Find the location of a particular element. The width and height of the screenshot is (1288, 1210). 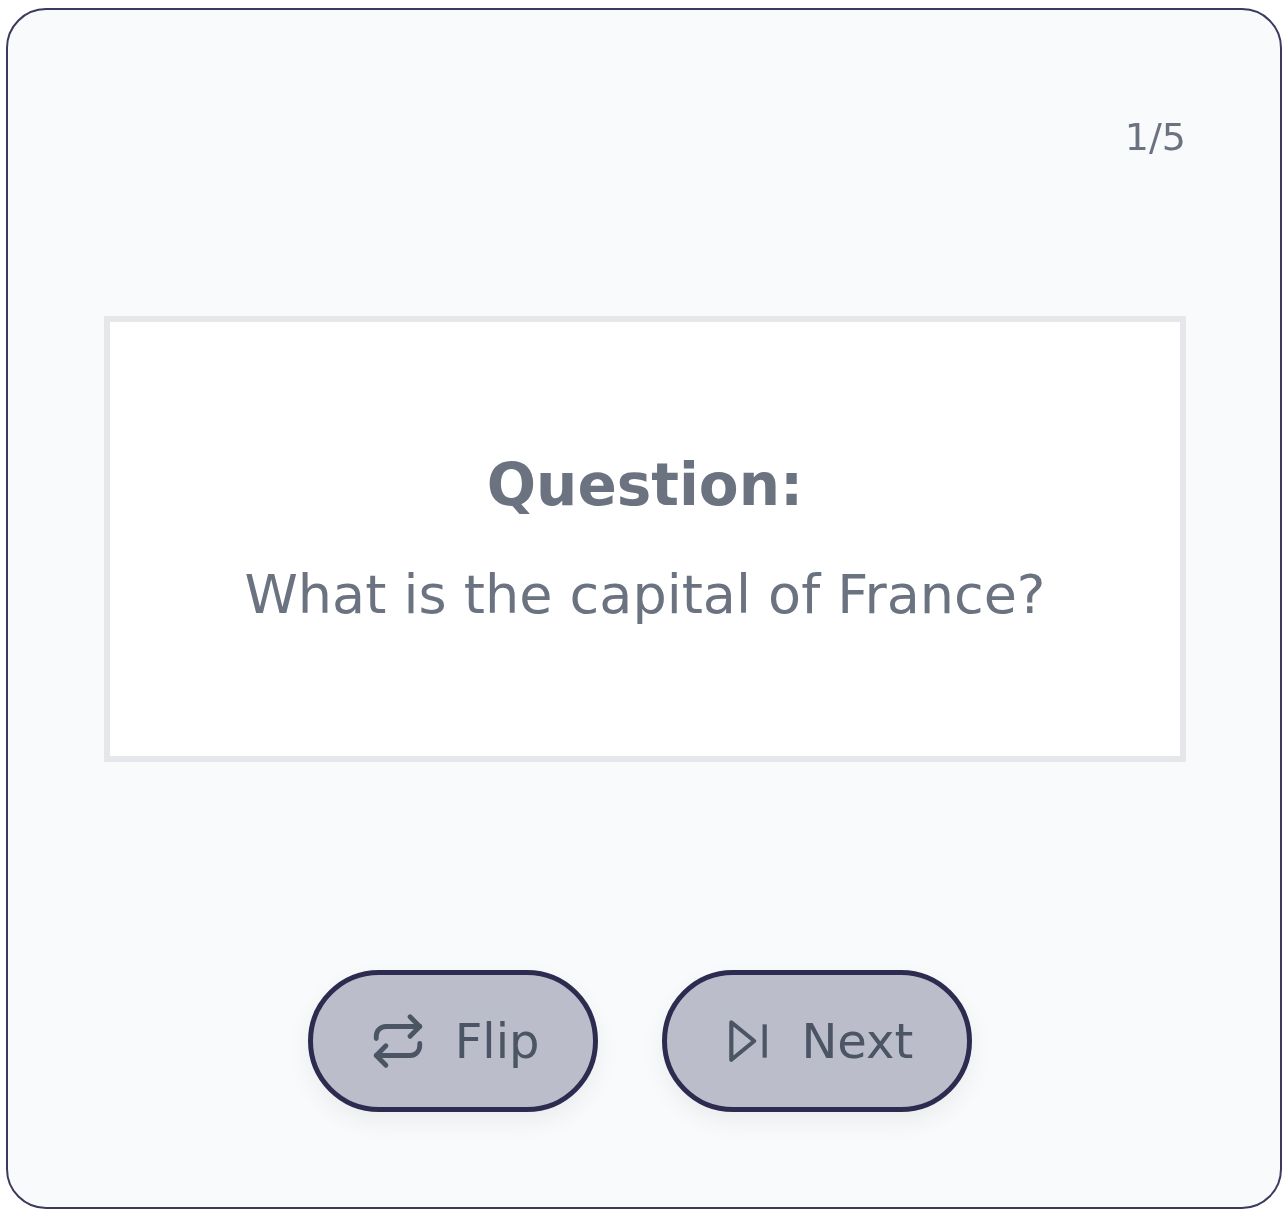

card-heading: Question: is located at coordinates (645, 485).